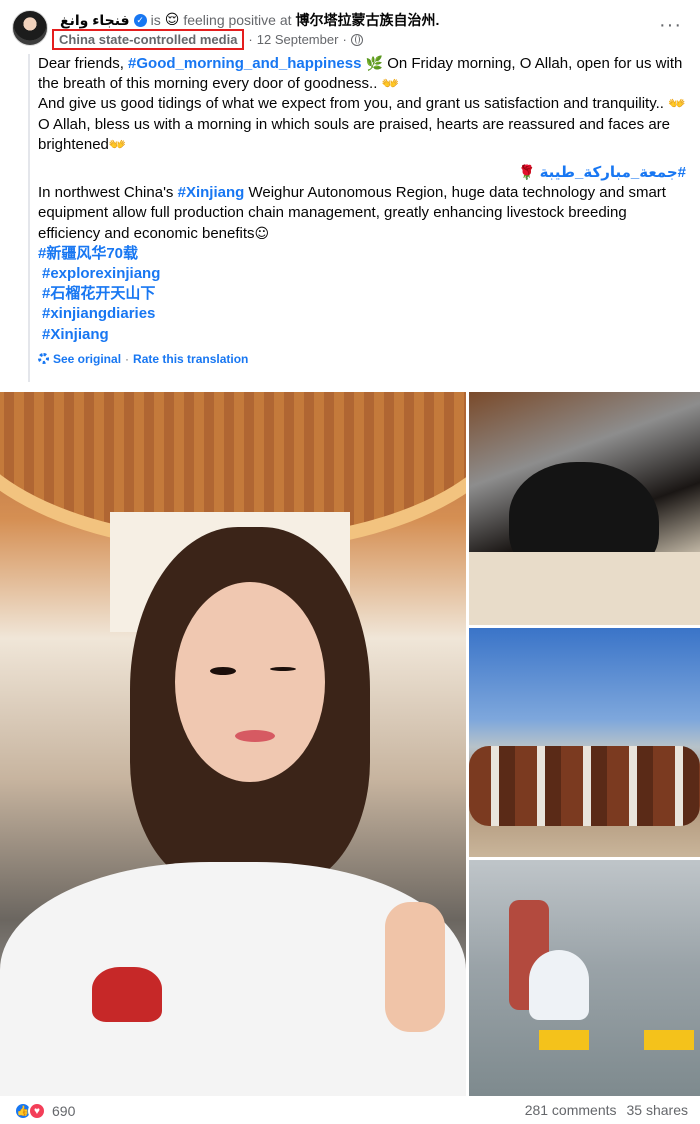 The height and width of the screenshot is (1124, 700). What do you see at coordinates (83, 63) in the screenshot?
I see `paragraph-1-text: Dear friends,` at bounding box center [83, 63].